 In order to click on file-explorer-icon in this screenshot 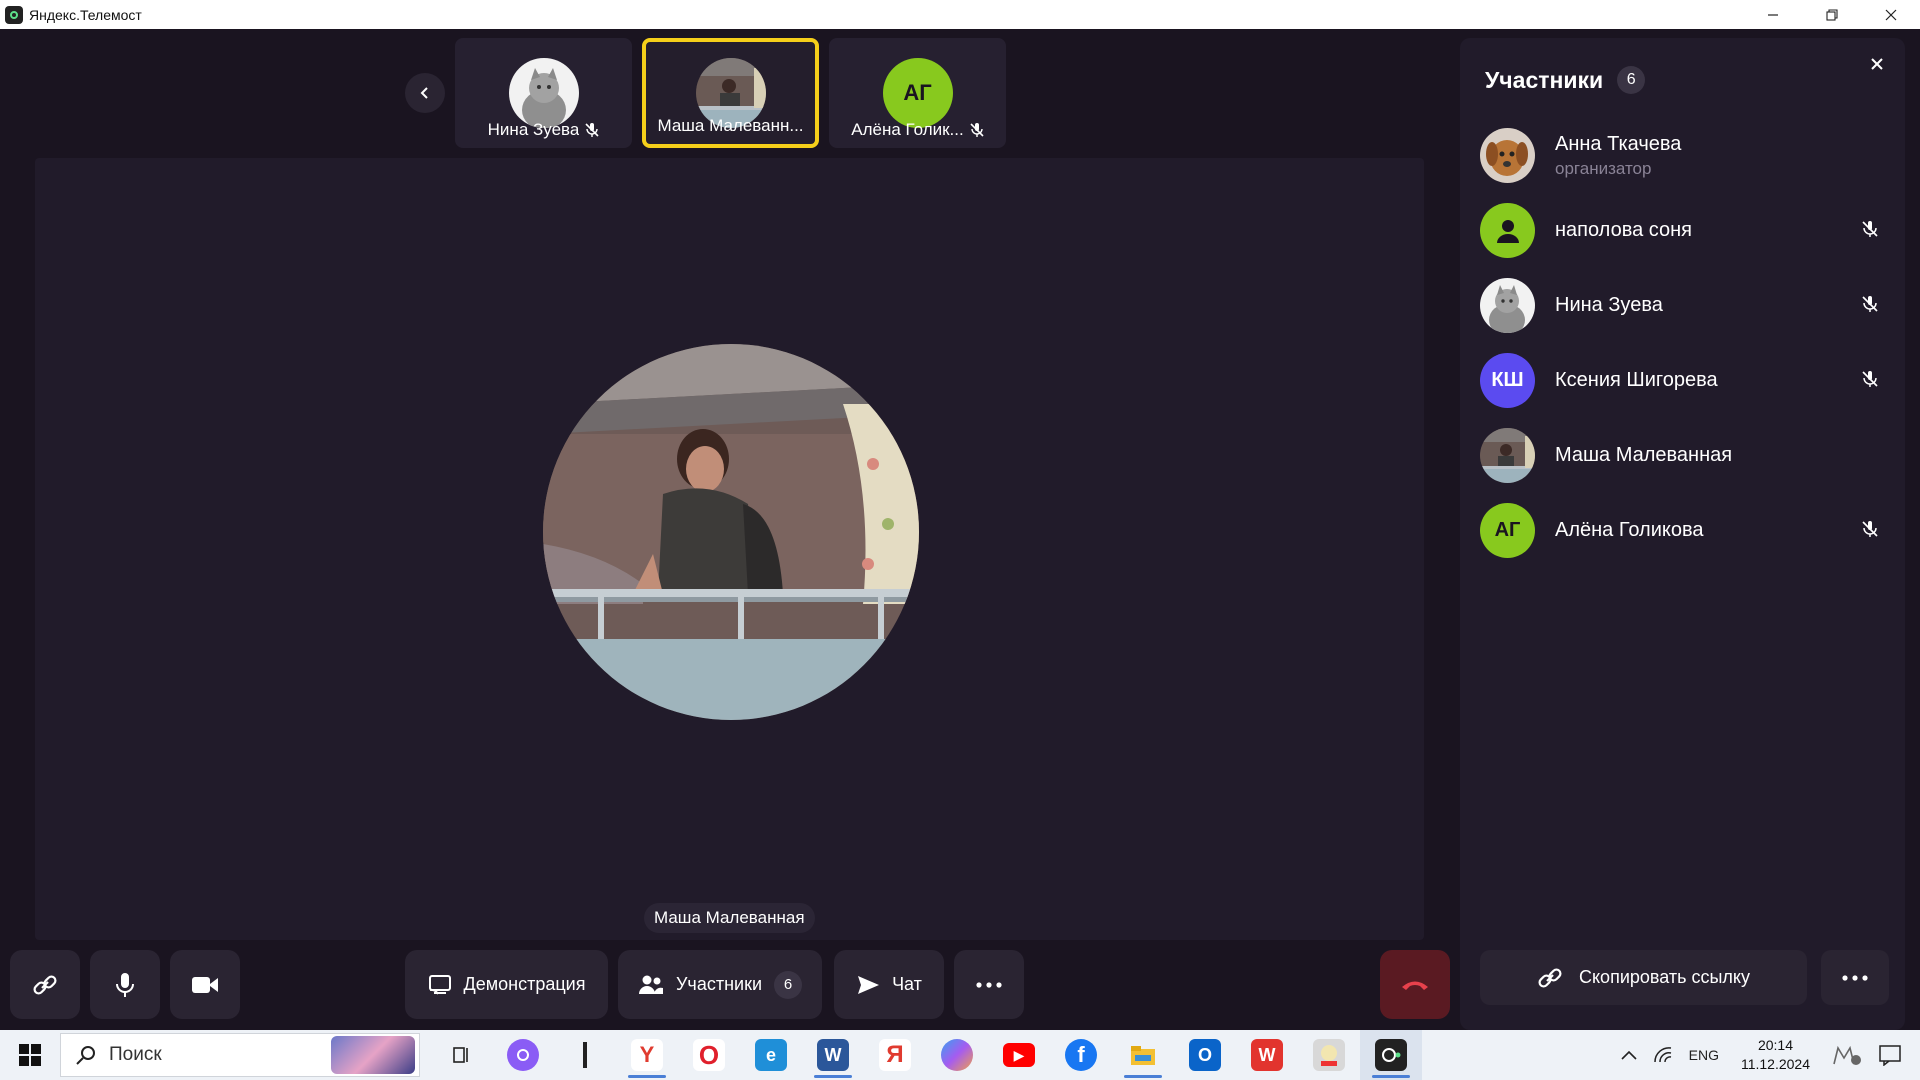, I will do `click(1143, 1055)`.